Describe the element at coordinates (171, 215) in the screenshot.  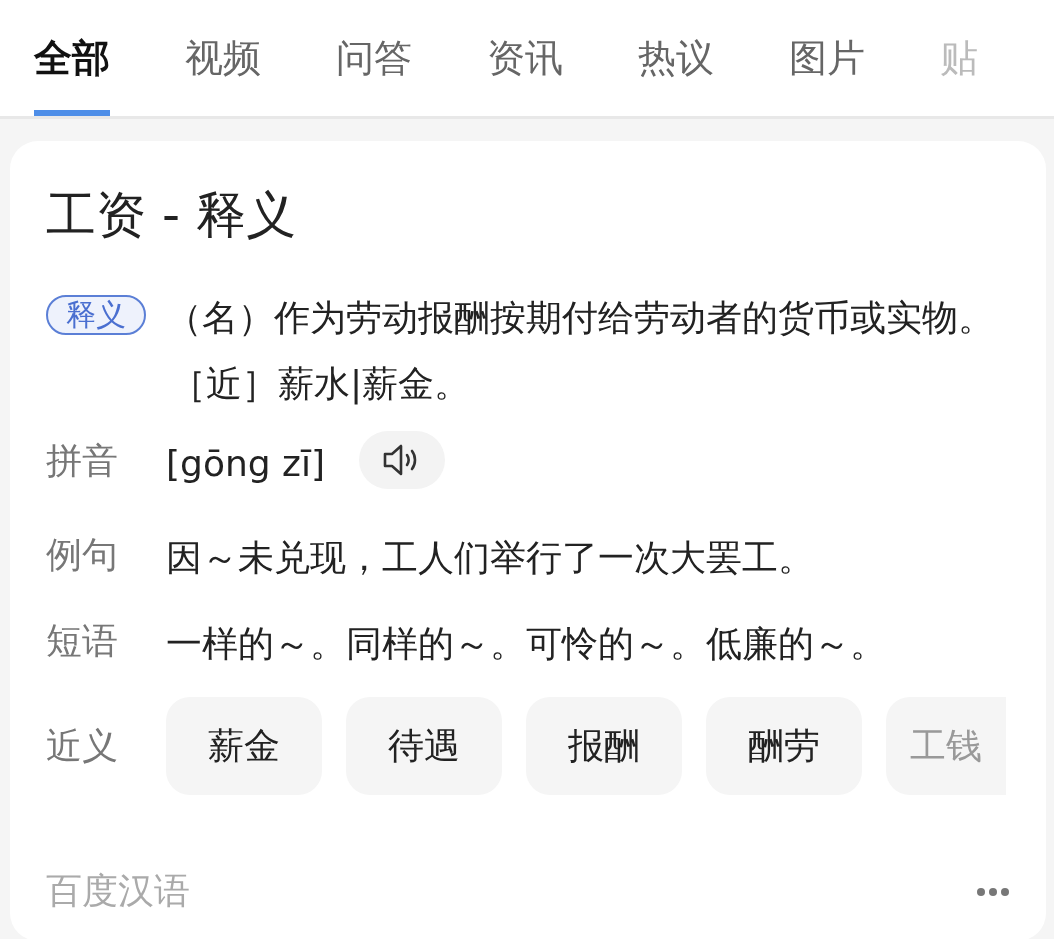
I see `card-title: 工资 - 释义` at that location.